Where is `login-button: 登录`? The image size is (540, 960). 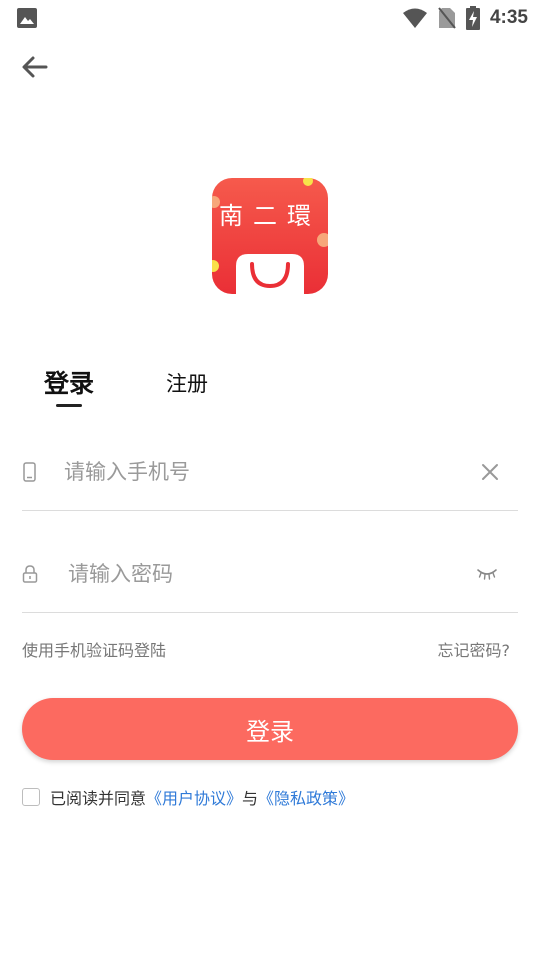
login-button: 登录 is located at coordinates (270, 729).